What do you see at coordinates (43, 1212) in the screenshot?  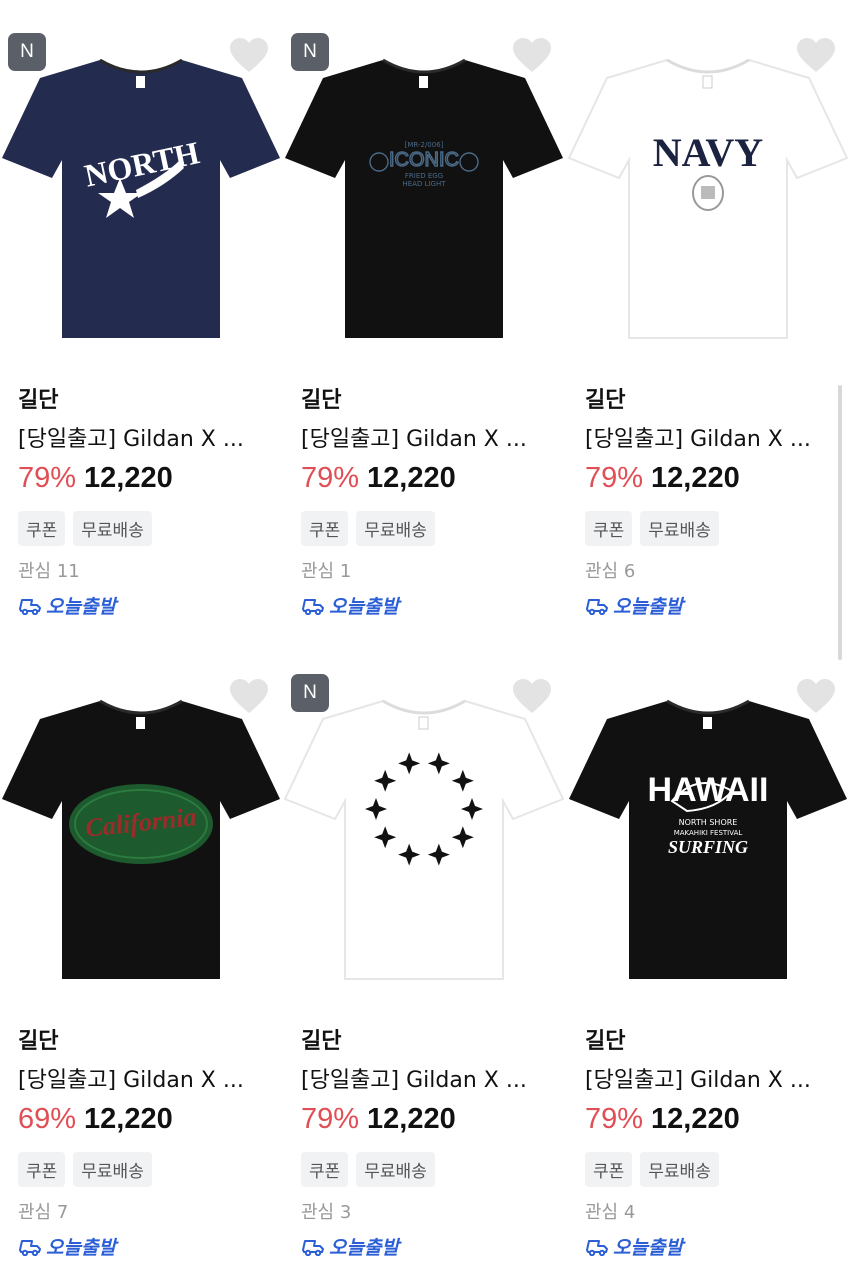 I see `interest-count: 관심 7` at bounding box center [43, 1212].